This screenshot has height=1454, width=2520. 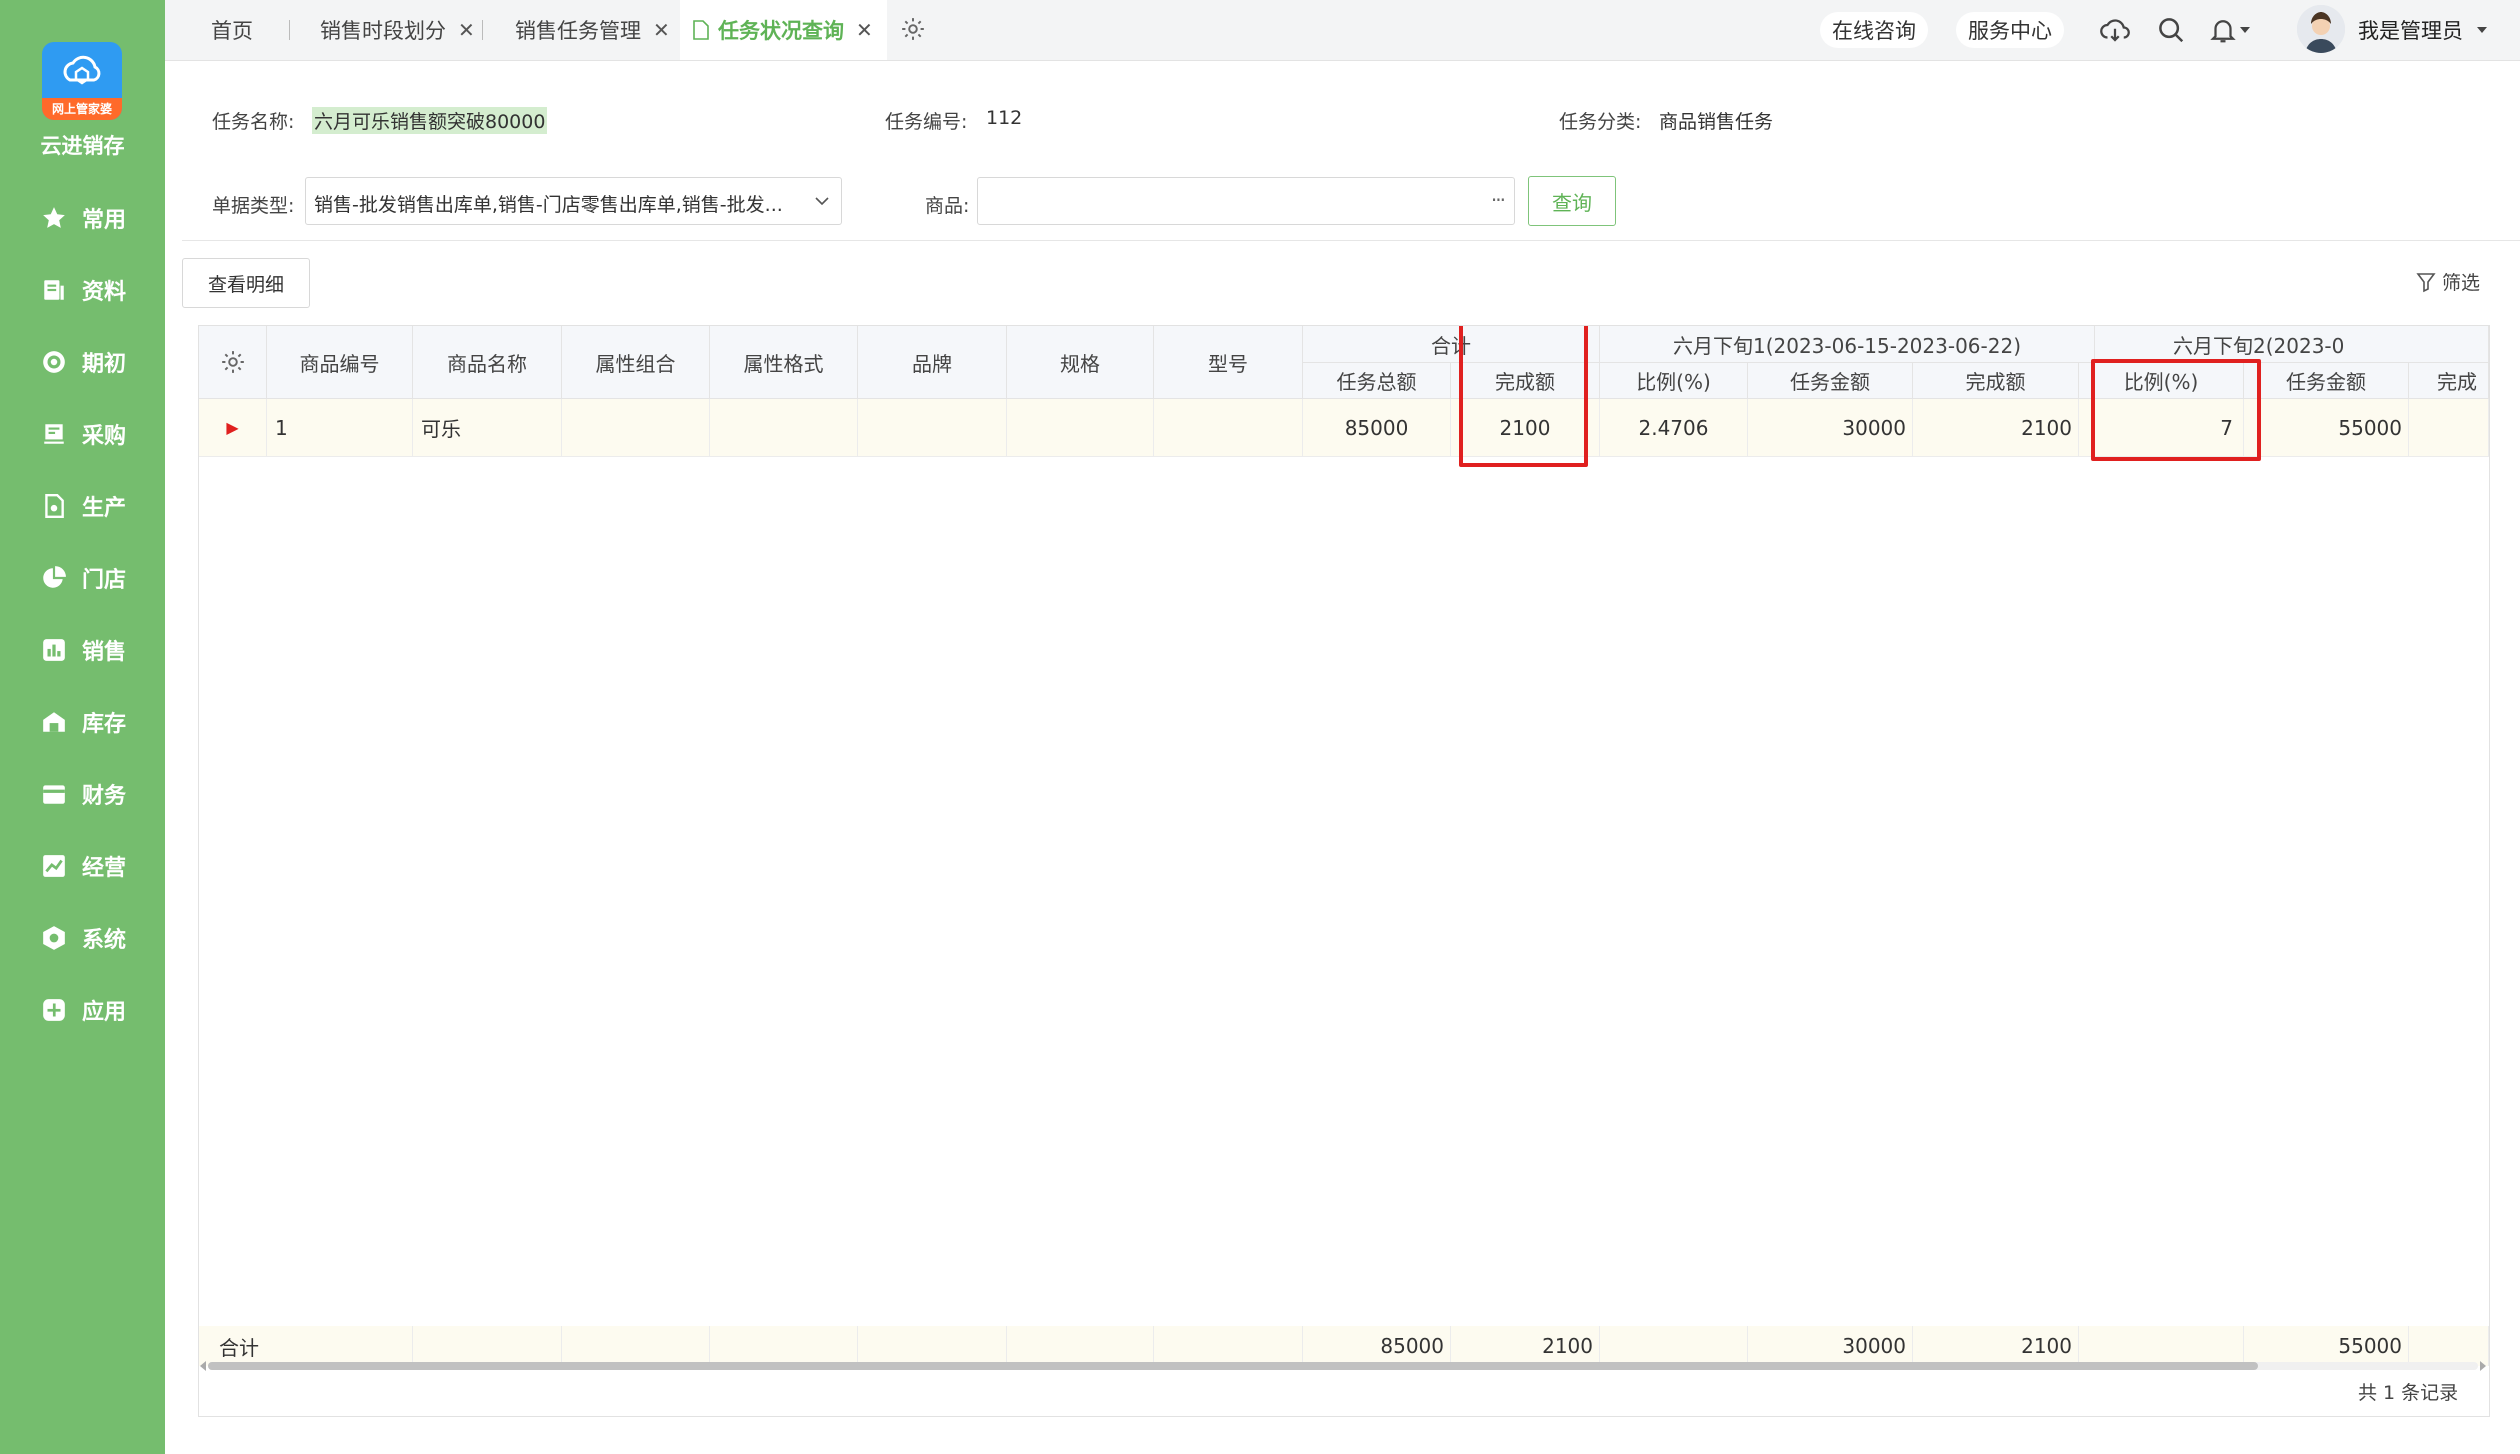 I want to click on service-center-button: 服务中心, so click(x=2010, y=30).